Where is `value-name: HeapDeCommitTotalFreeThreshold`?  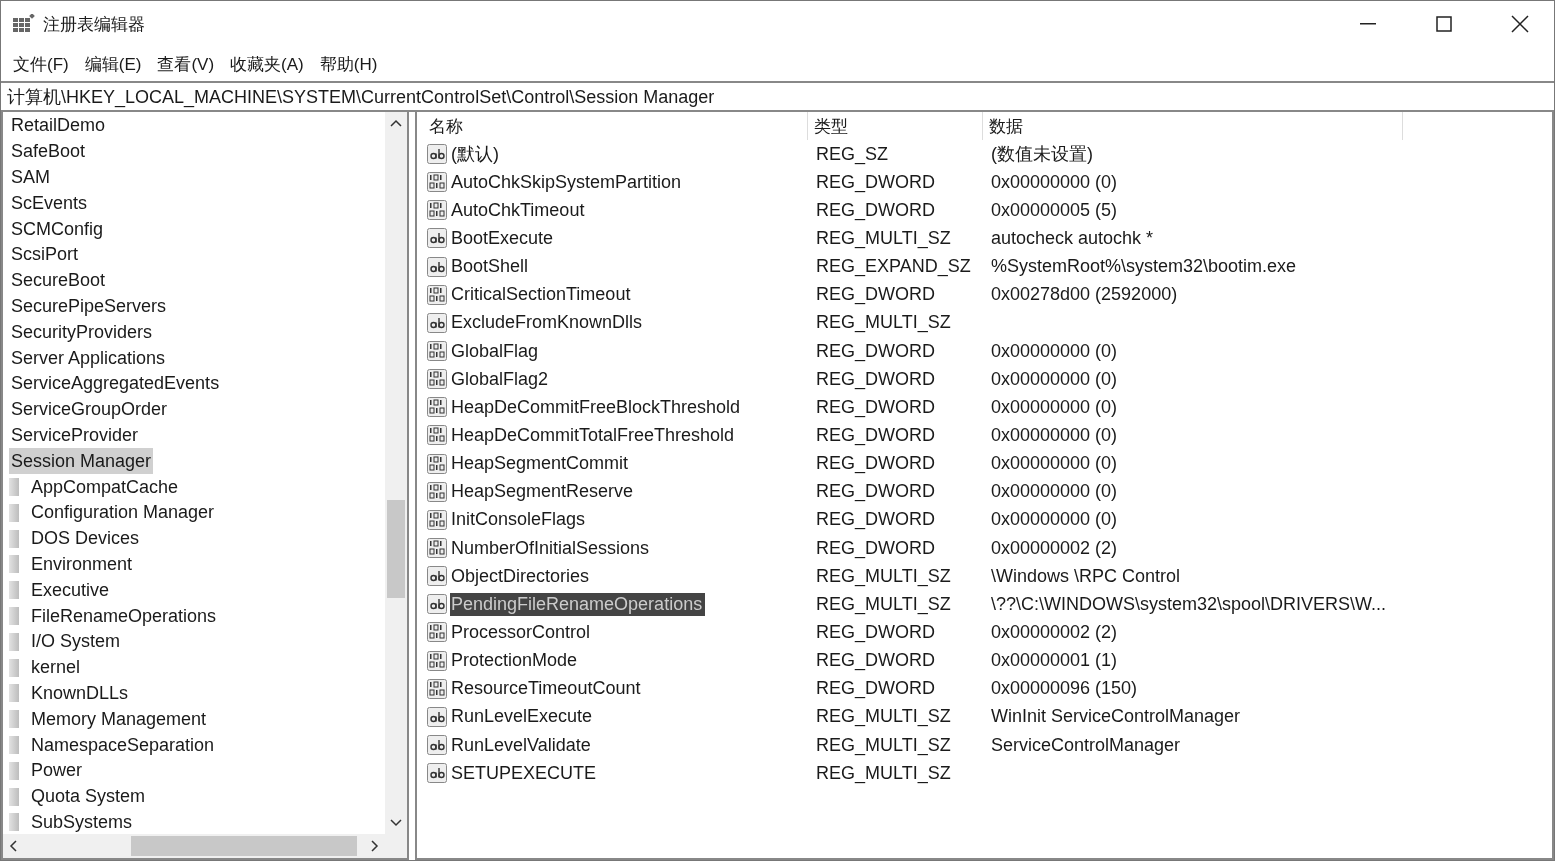 value-name: HeapDeCommitTotalFreeThreshold is located at coordinates (594, 435).